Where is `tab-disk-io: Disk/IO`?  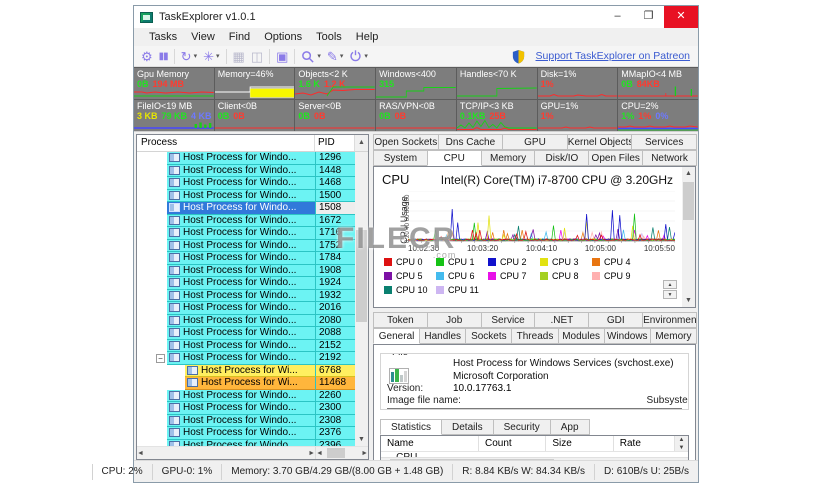 tab-disk-io: Disk/IO is located at coordinates (562, 158).